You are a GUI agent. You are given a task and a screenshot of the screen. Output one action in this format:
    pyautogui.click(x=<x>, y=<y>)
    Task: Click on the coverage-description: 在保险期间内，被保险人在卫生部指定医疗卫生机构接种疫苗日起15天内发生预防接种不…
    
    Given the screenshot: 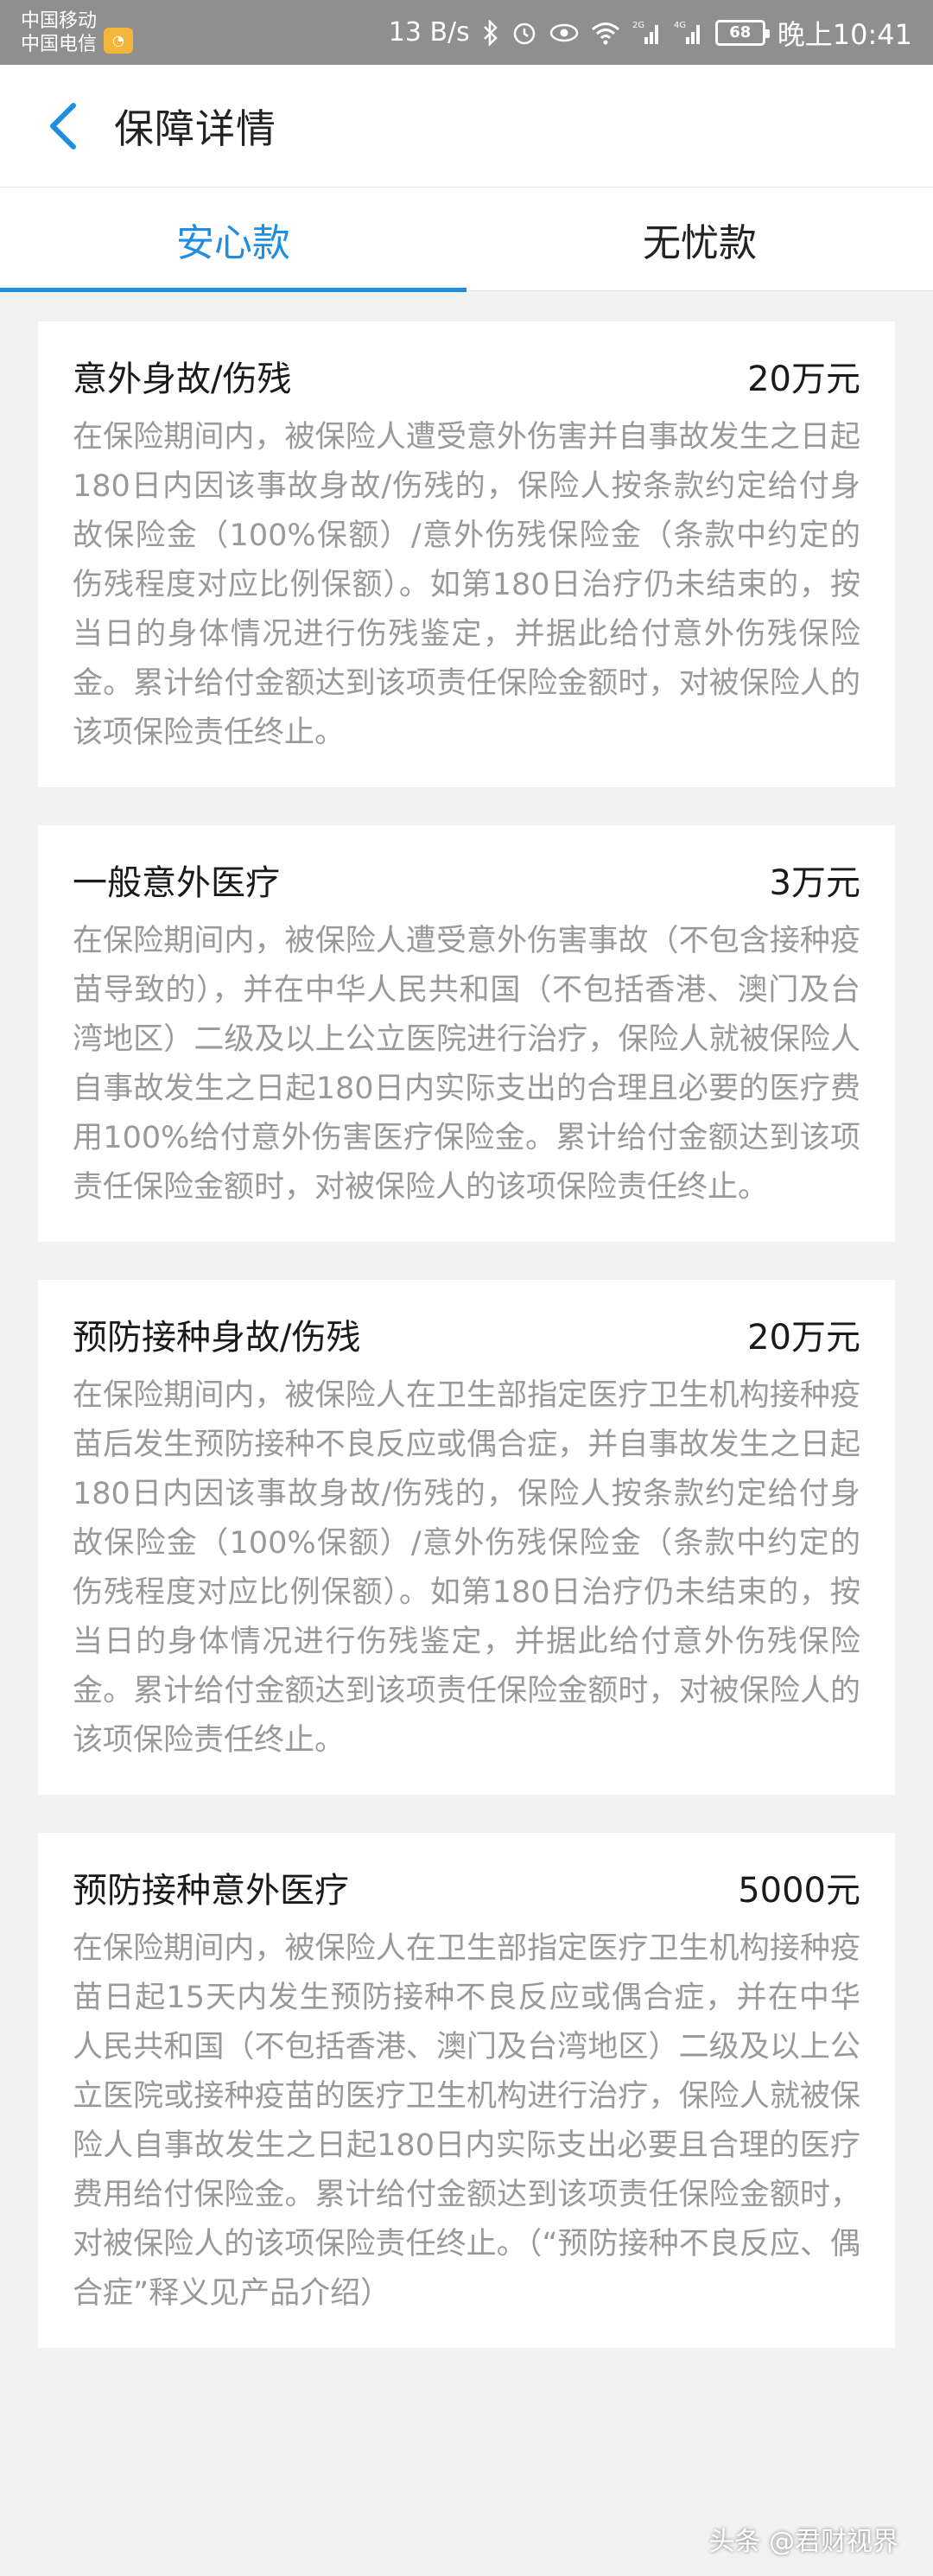 What is the action you would take?
    pyautogui.click(x=466, y=2121)
    